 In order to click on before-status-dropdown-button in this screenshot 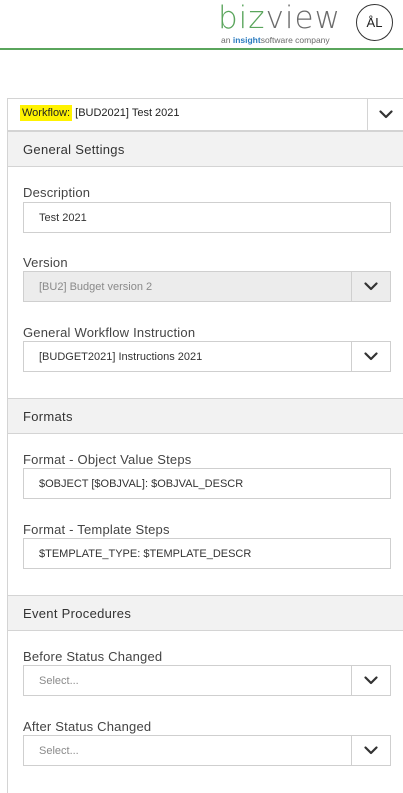, I will do `click(370, 680)`.